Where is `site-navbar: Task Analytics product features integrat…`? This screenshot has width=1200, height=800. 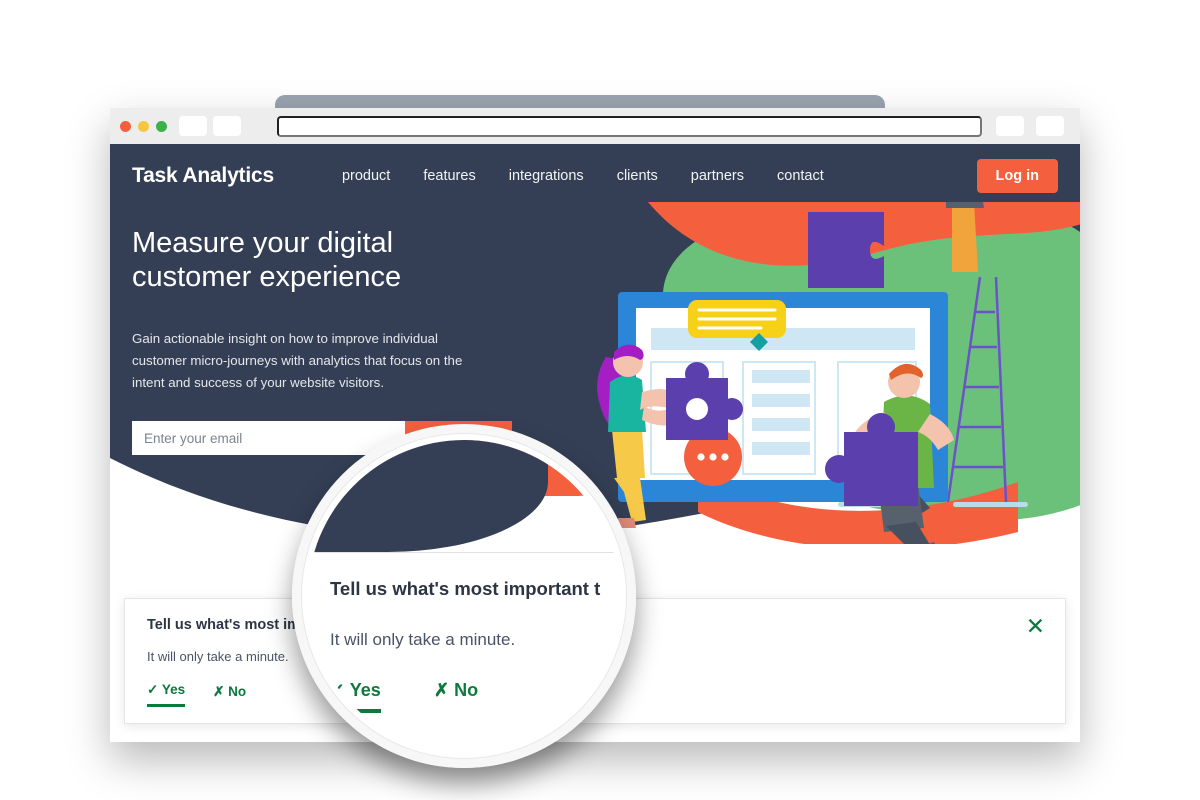 site-navbar: Task Analytics product features integrat… is located at coordinates (595, 176).